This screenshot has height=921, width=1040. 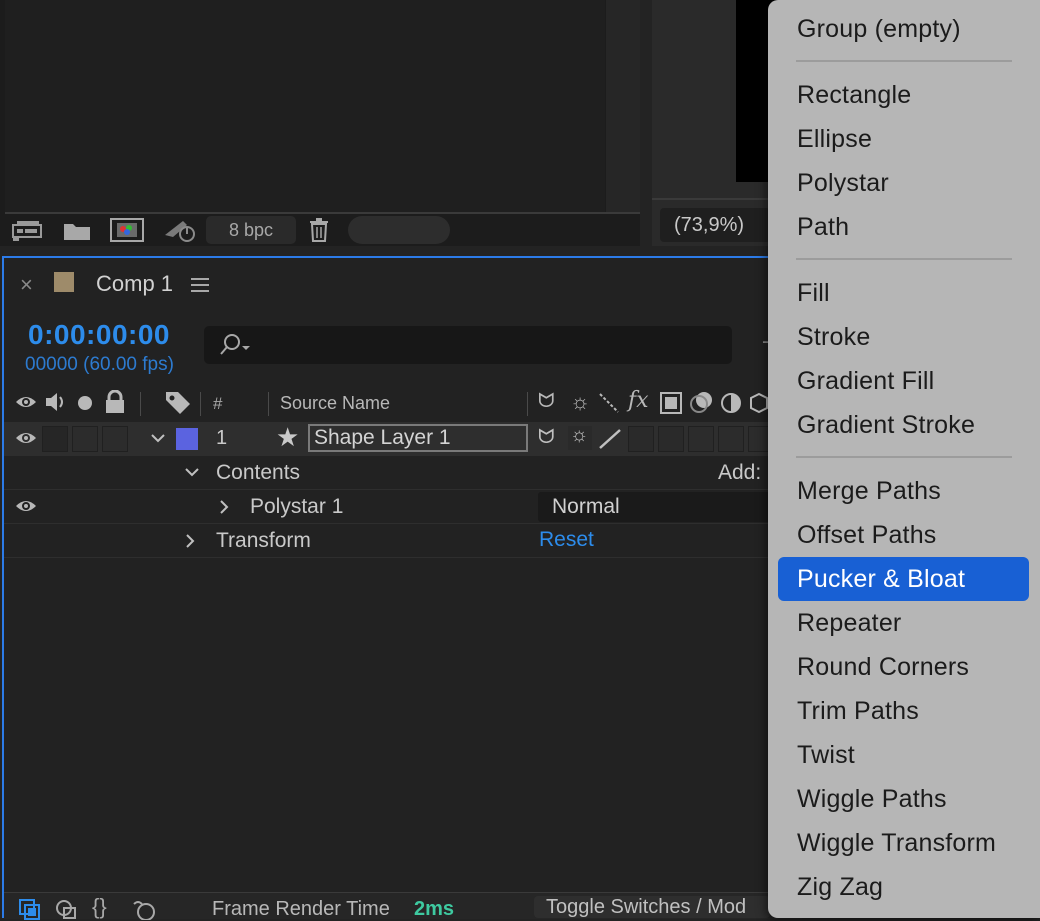 What do you see at coordinates (641, 439) in the screenshot?
I see `layer-effects-switch` at bounding box center [641, 439].